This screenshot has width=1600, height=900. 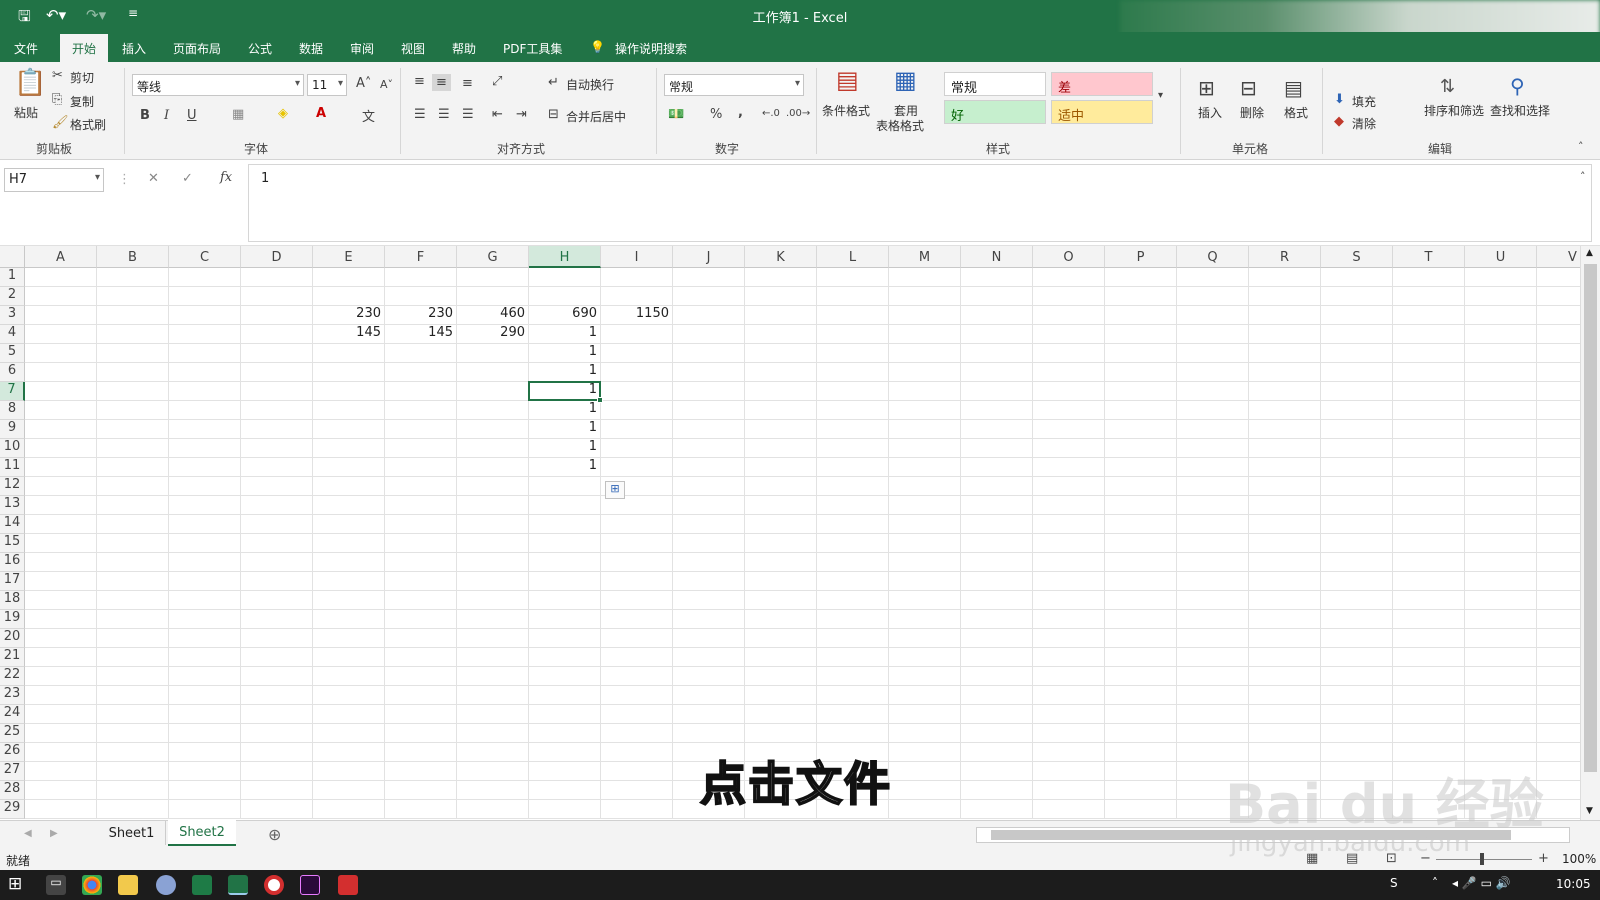 I want to click on style-normal: 常规, so click(x=995, y=84).